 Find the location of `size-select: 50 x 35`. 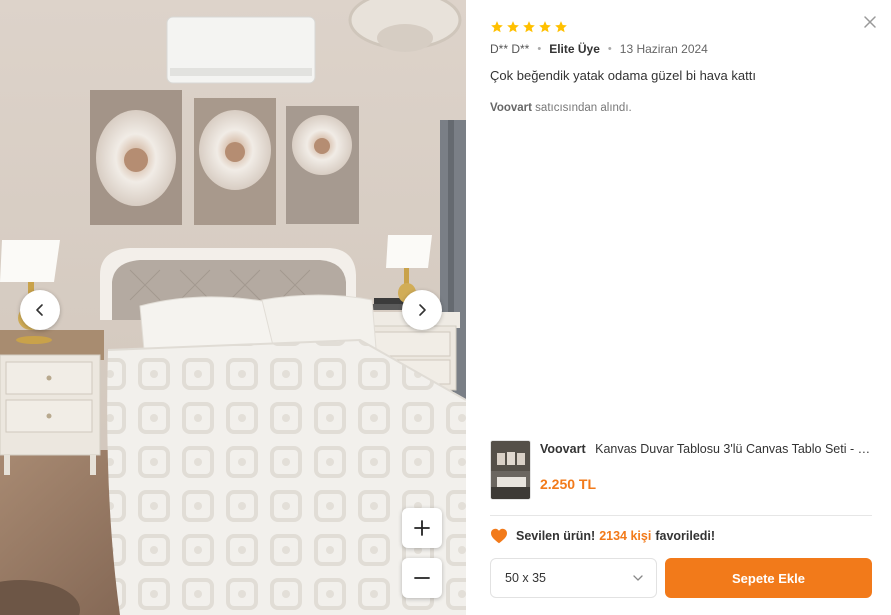

size-select: 50 x 35 is located at coordinates (573, 578).